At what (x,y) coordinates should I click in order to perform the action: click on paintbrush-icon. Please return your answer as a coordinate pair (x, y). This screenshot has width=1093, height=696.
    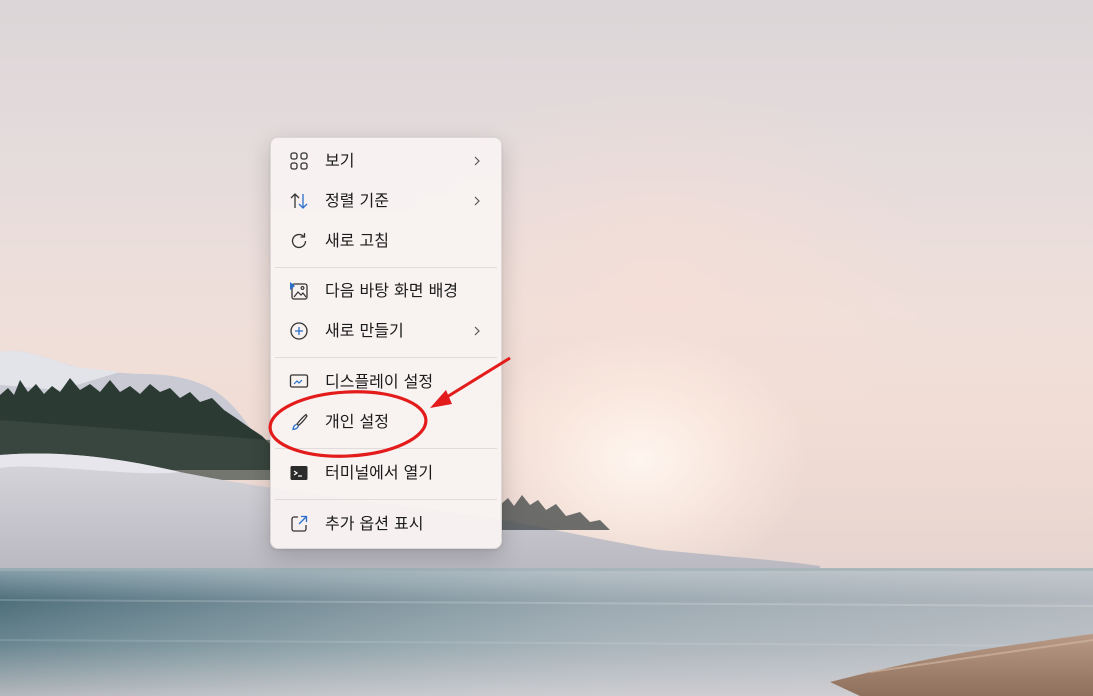
    Looking at the image, I should click on (299, 422).